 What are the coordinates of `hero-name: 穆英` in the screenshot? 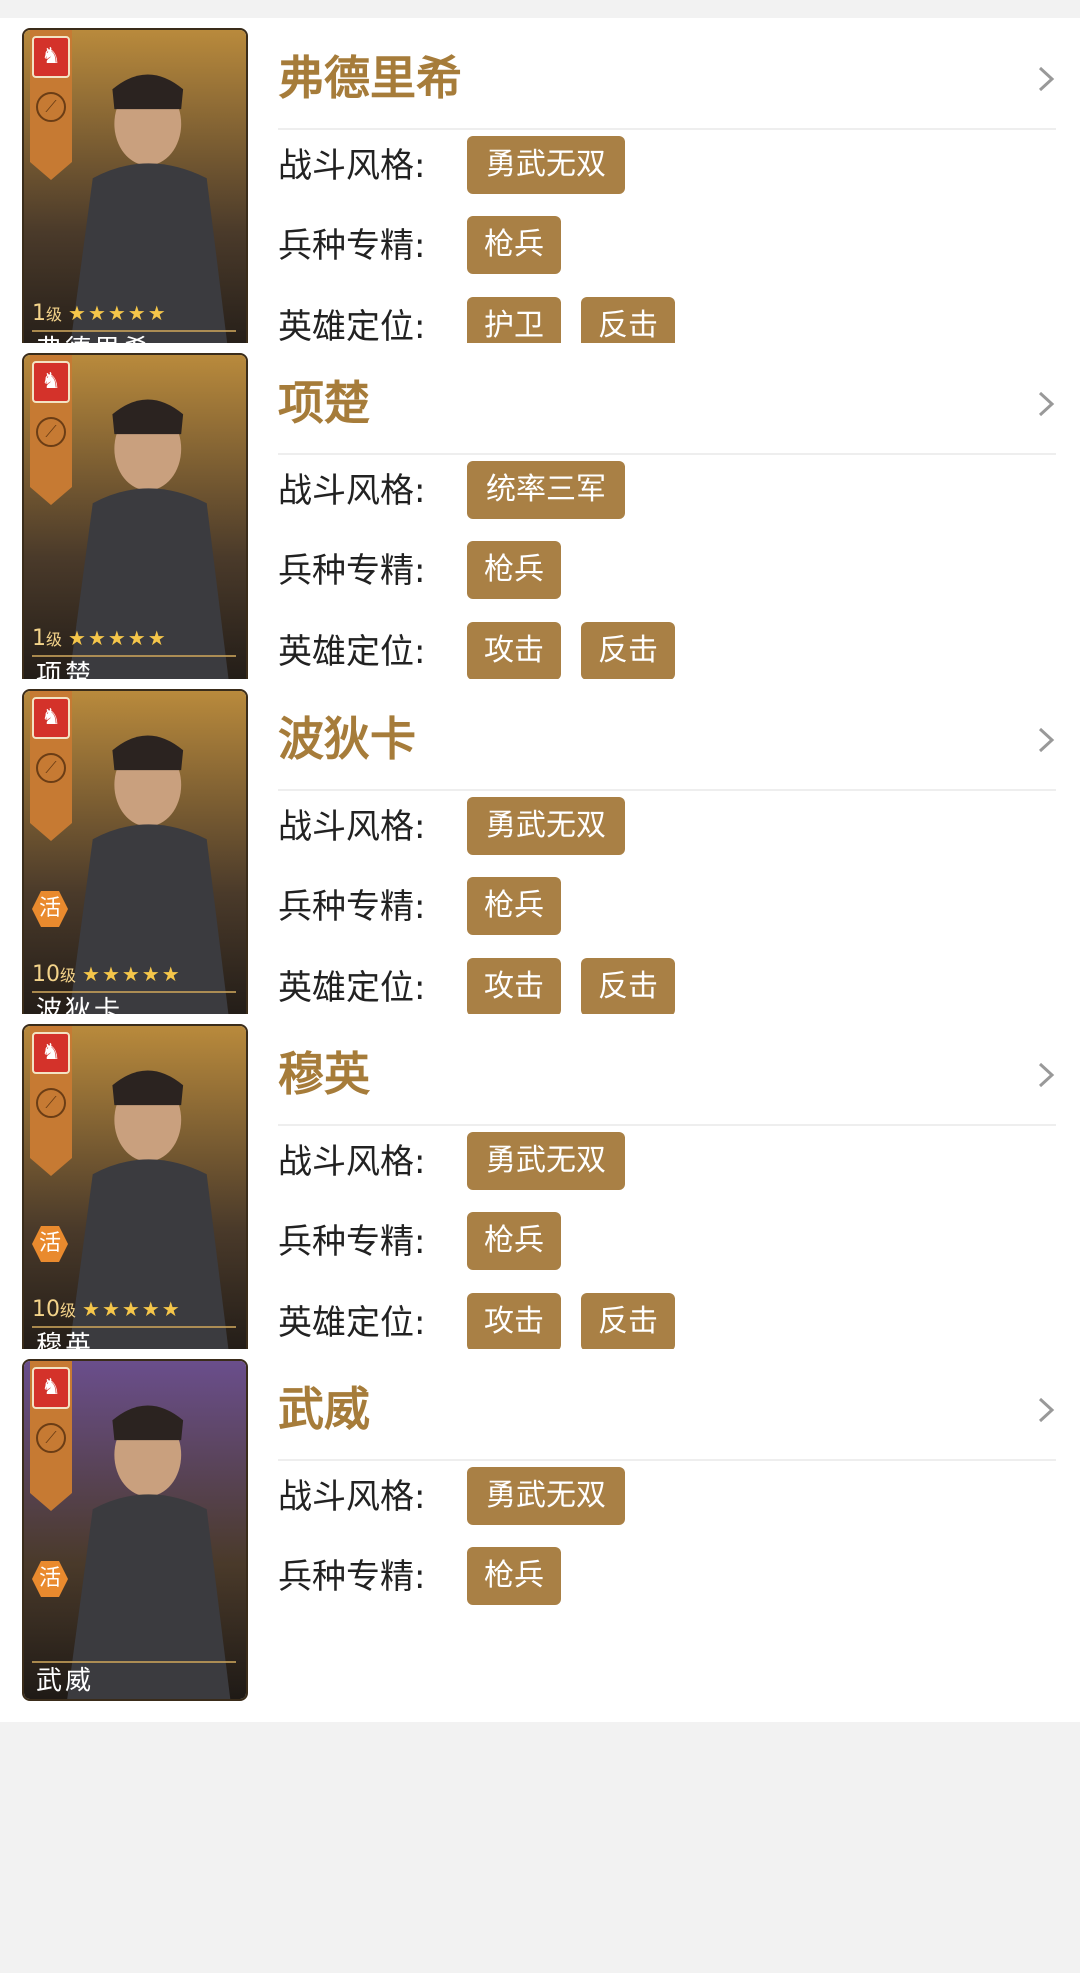 It's located at (324, 1074).